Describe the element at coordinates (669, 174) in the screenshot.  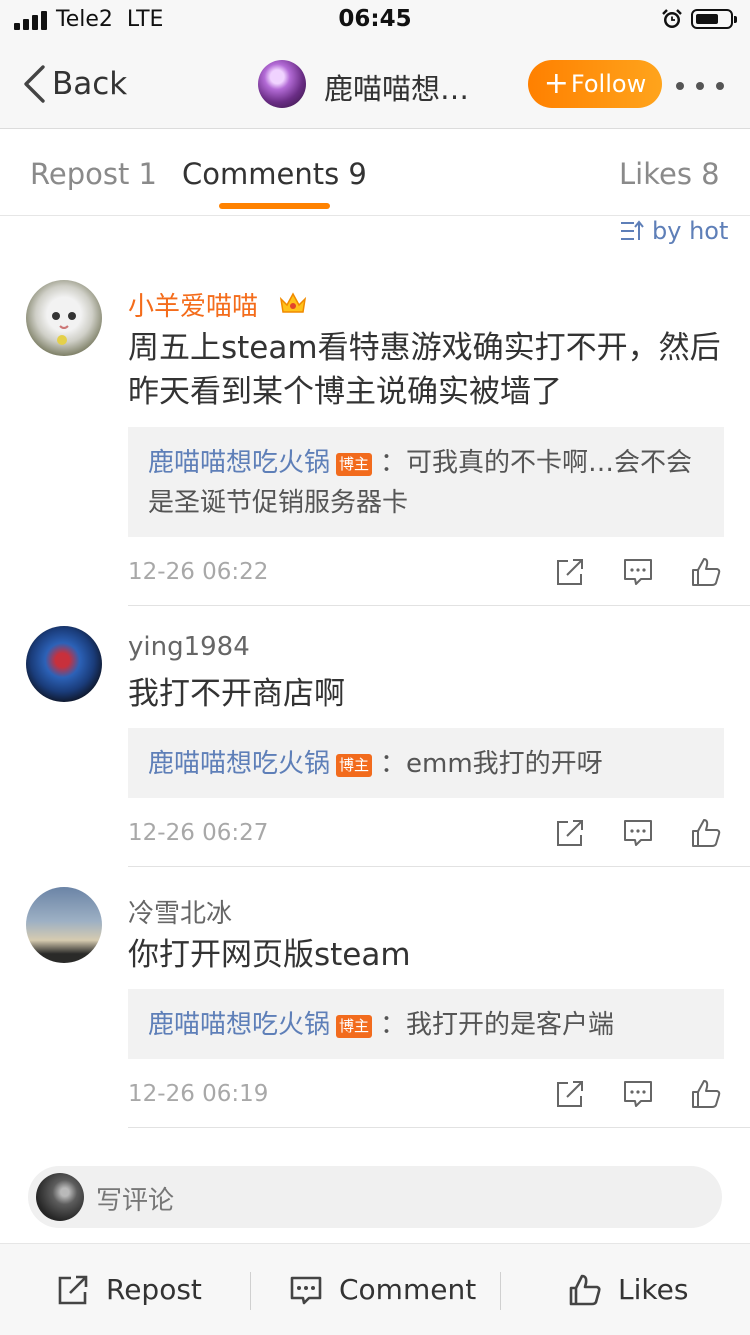
I see `tab-likes: Likes 8` at that location.